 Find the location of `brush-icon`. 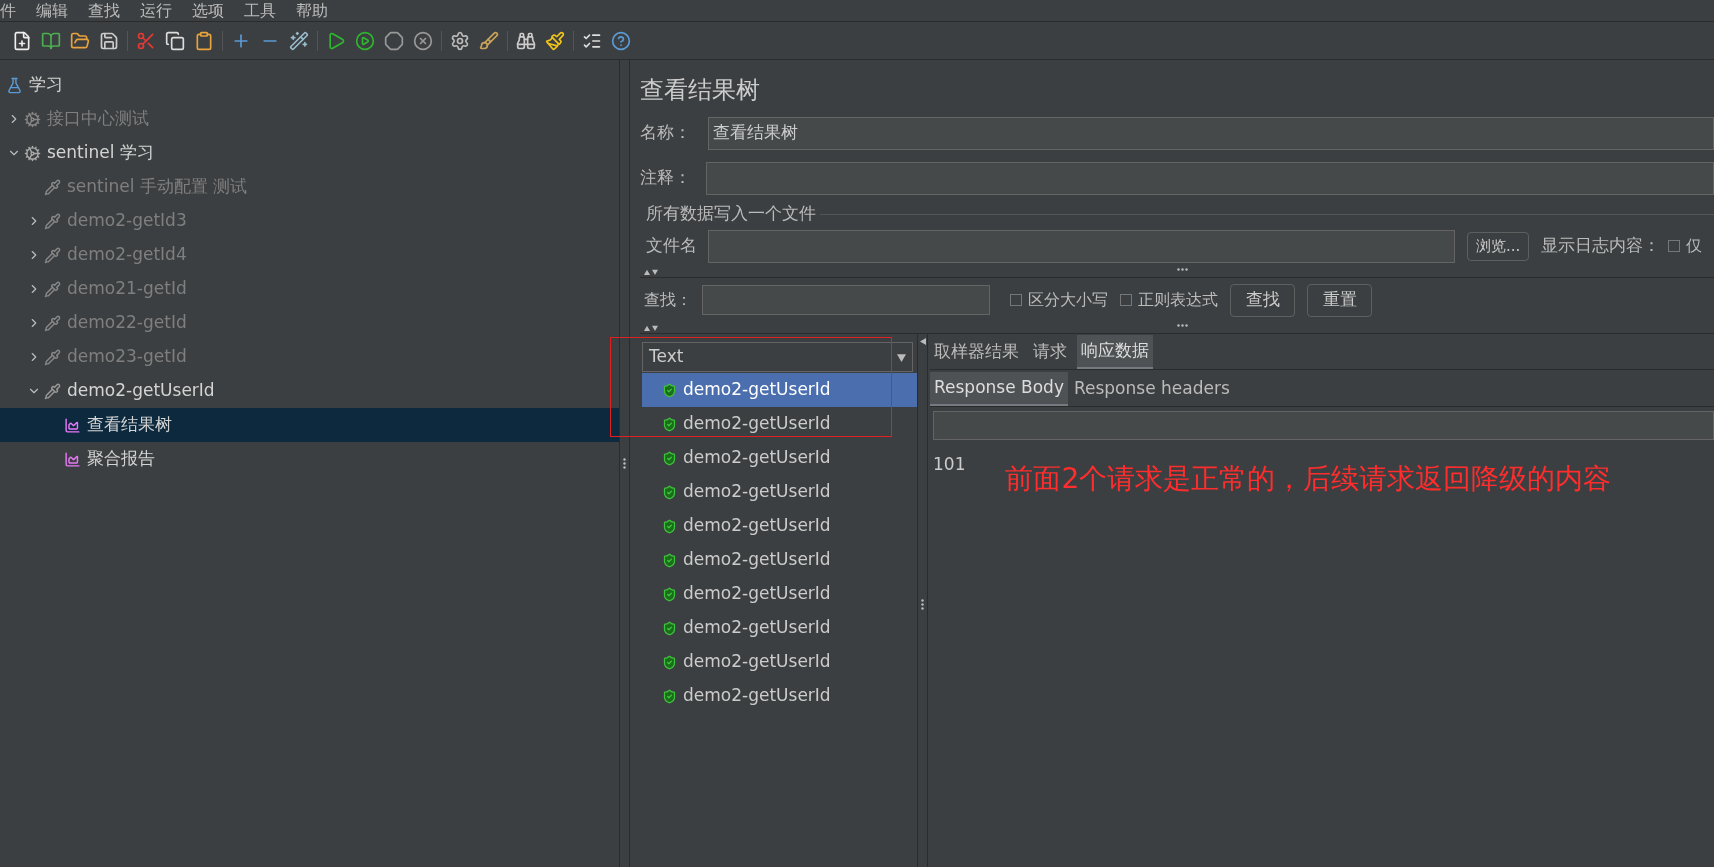

brush-icon is located at coordinates (555, 40).